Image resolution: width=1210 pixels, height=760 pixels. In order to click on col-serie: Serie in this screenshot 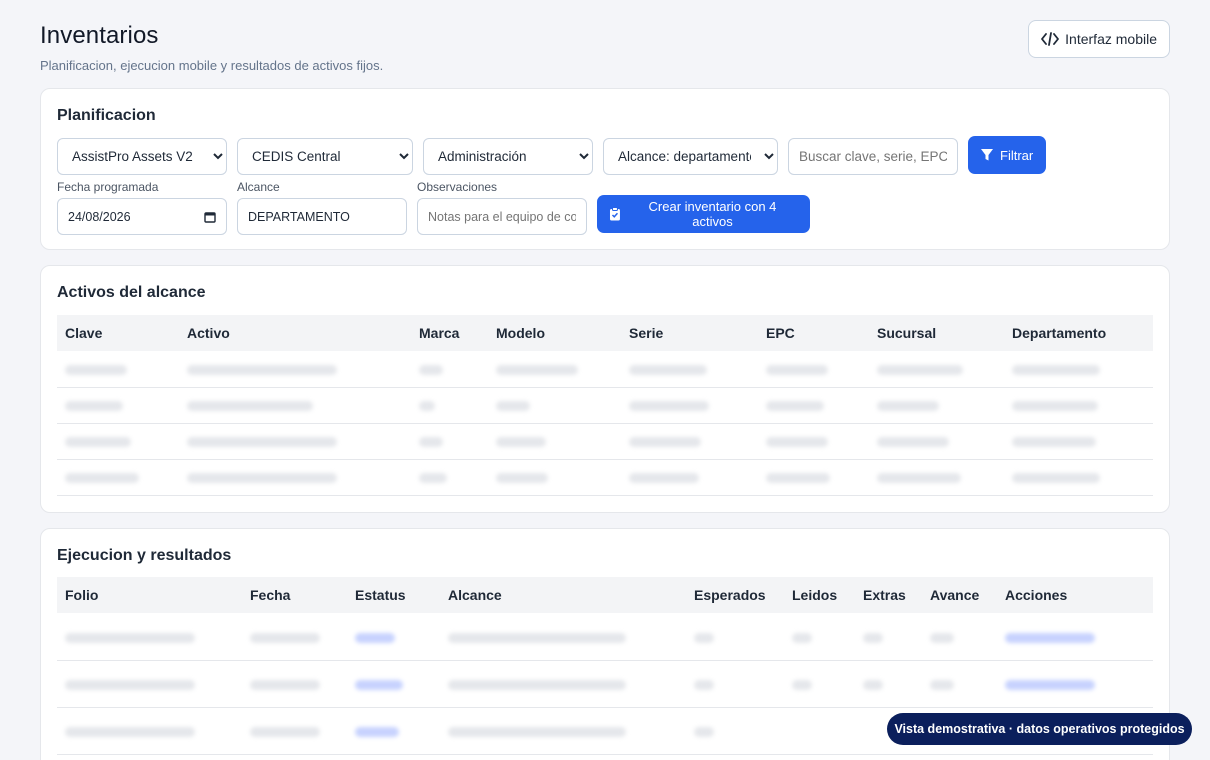, I will do `click(689, 333)`.